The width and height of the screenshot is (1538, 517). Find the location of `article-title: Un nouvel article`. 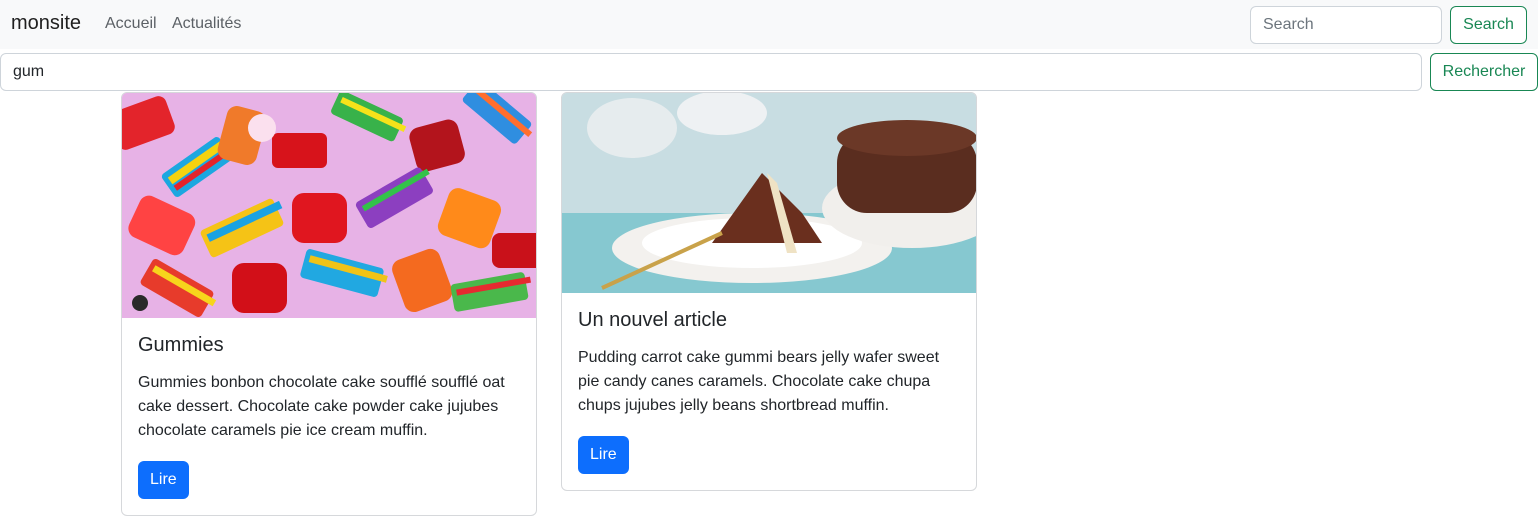

article-title: Un nouvel article is located at coordinates (652, 320).